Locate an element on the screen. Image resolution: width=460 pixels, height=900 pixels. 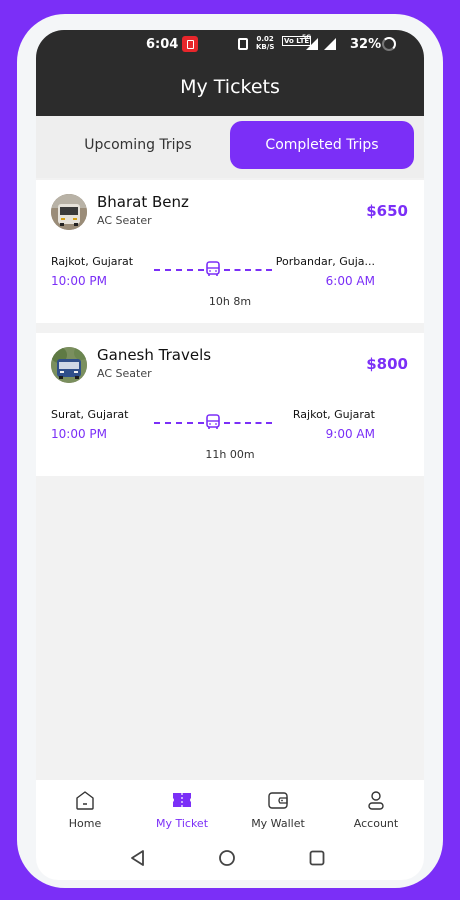
nav-account: Account is located at coordinates (376, 809).